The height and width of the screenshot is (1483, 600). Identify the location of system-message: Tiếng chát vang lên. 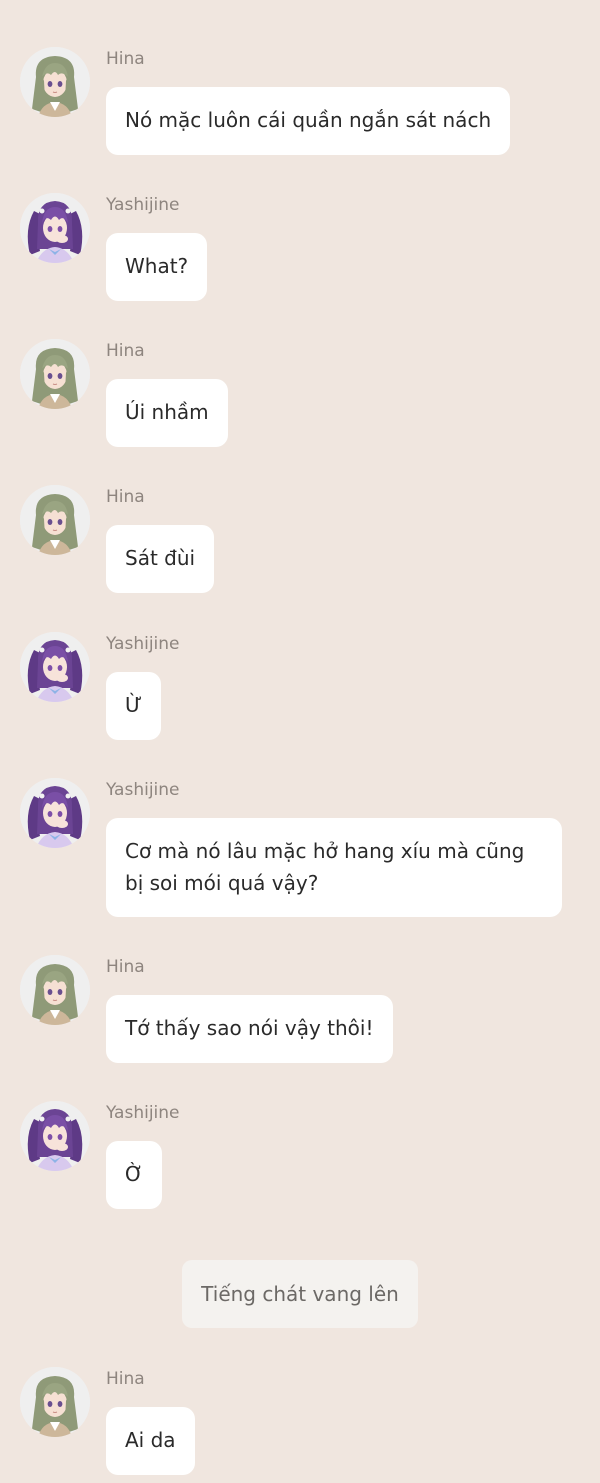
(300, 1294).